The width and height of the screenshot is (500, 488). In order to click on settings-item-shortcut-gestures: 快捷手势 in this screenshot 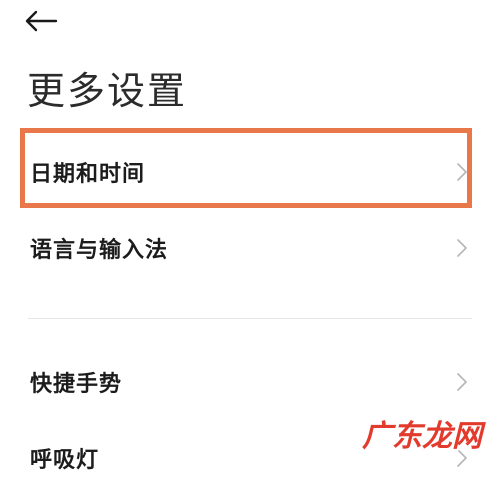, I will do `click(250, 382)`.